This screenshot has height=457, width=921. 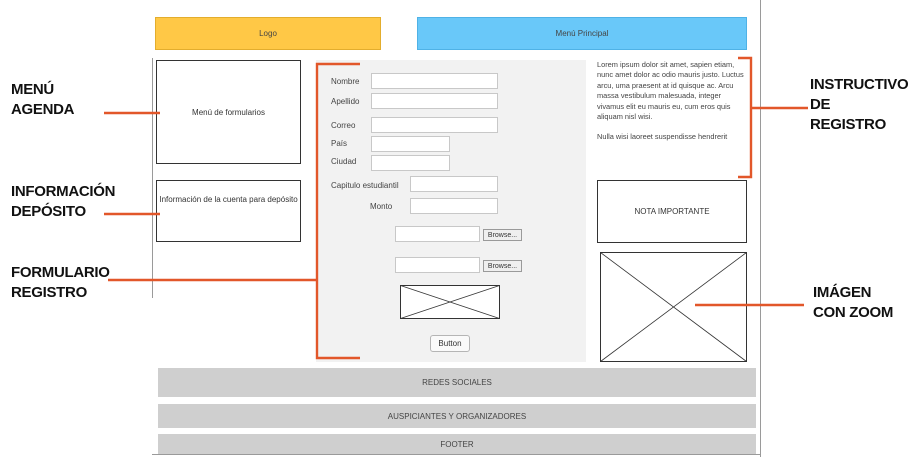 What do you see at coordinates (60, 282) in the screenshot?
I see `annotation-form-register: FORMULARIO REGISTRO` at bounding box center [60, 282].